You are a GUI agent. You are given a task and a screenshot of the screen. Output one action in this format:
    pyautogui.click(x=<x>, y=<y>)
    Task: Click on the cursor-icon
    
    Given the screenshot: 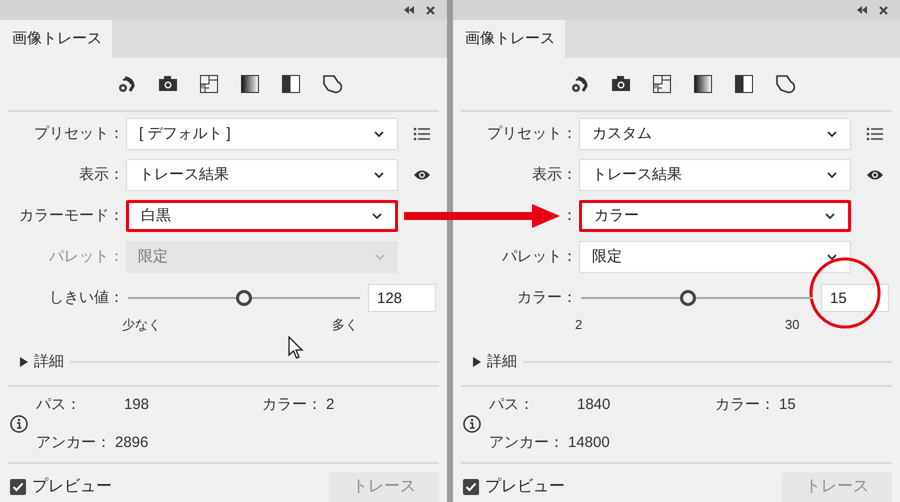 What is the action you would take?
    pyautogui.click(x=296, y=348)
    